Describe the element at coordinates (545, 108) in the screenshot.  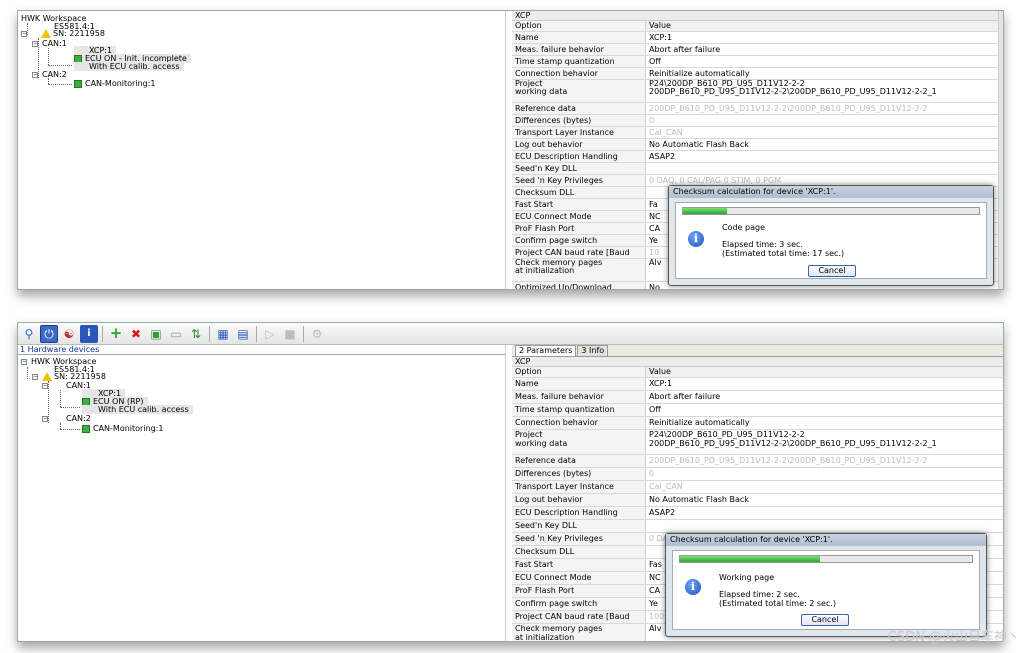
I see `option-label: Reference data` at that location.